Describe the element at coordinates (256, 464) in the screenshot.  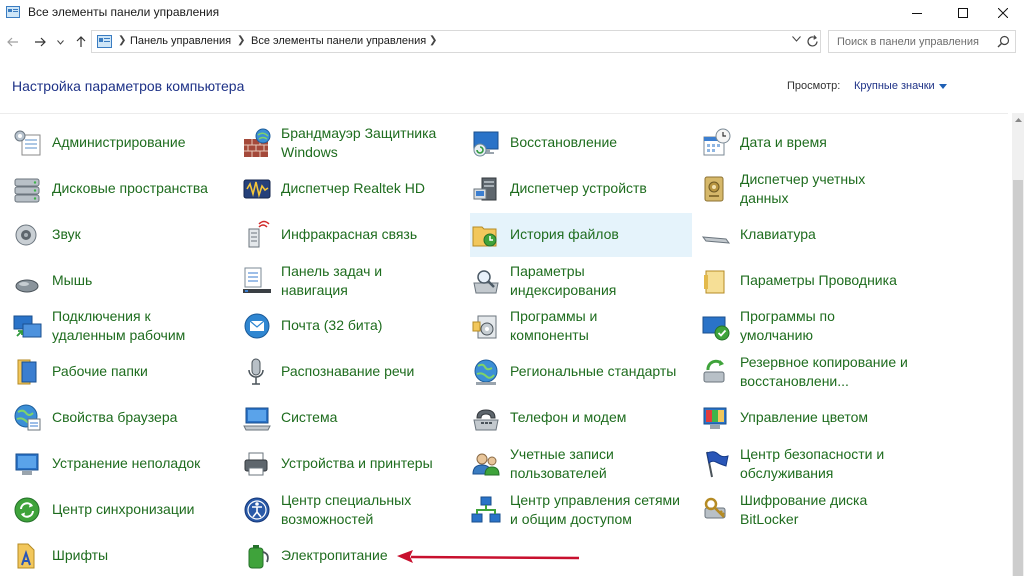
I see `printer-icon` at that location.